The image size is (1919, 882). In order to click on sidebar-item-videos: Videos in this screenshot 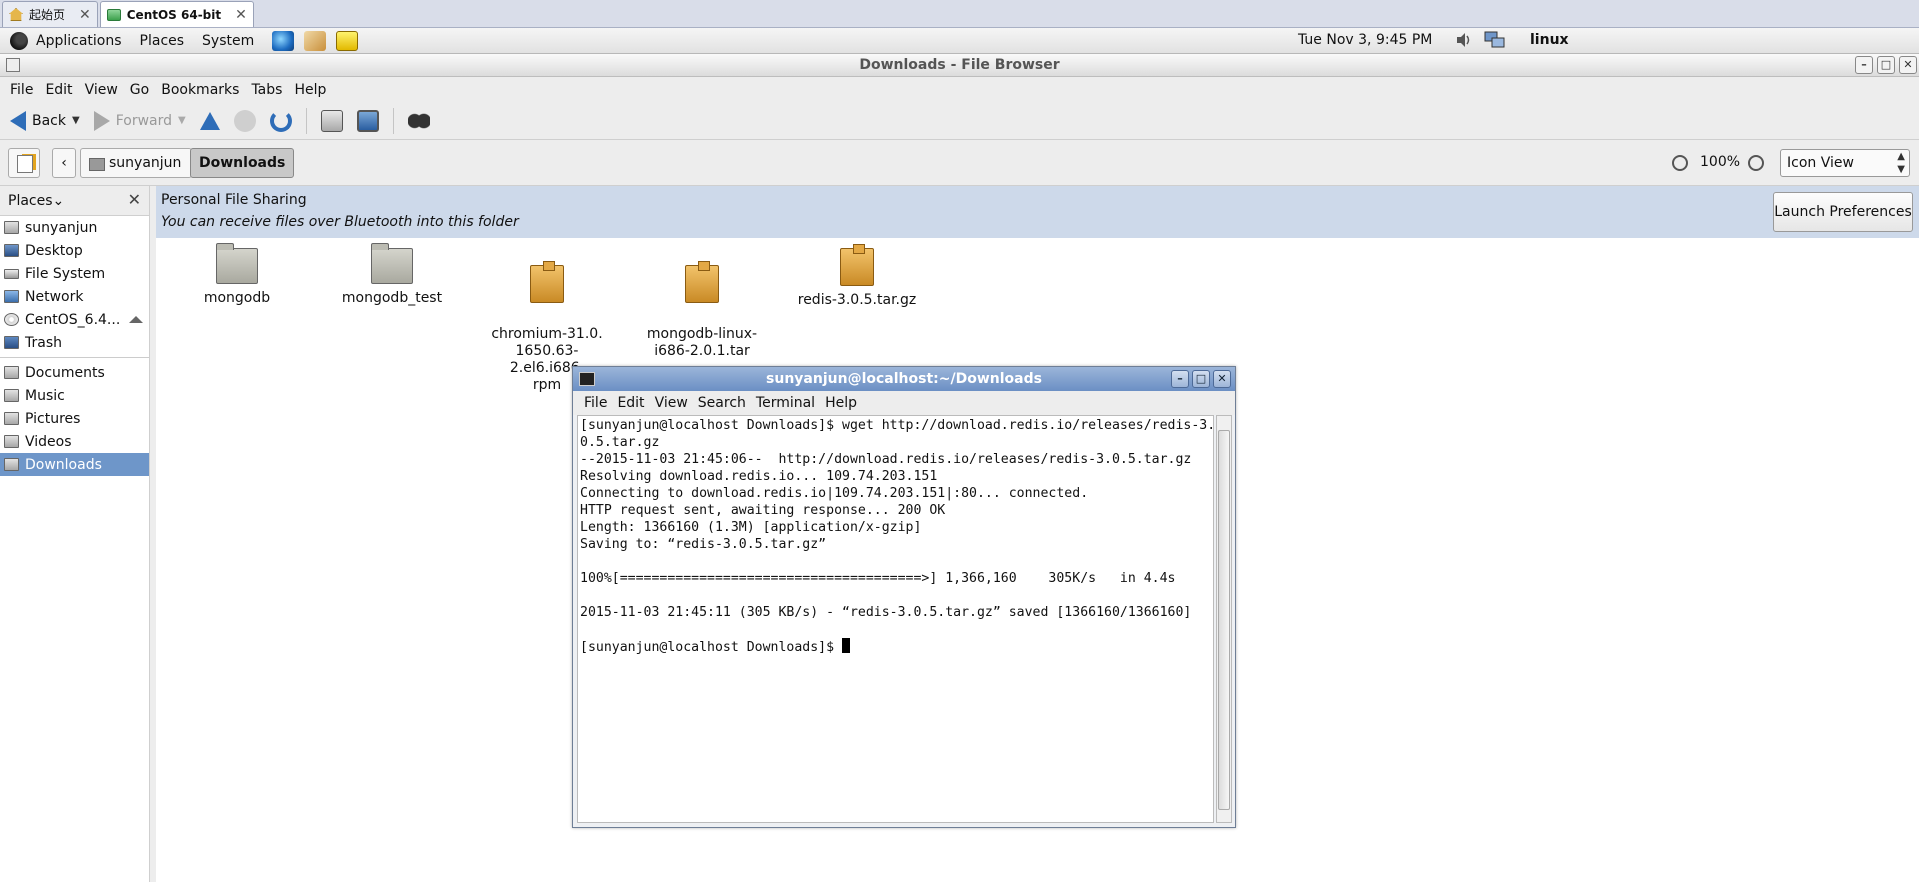, I will do `click(74, 441)`.